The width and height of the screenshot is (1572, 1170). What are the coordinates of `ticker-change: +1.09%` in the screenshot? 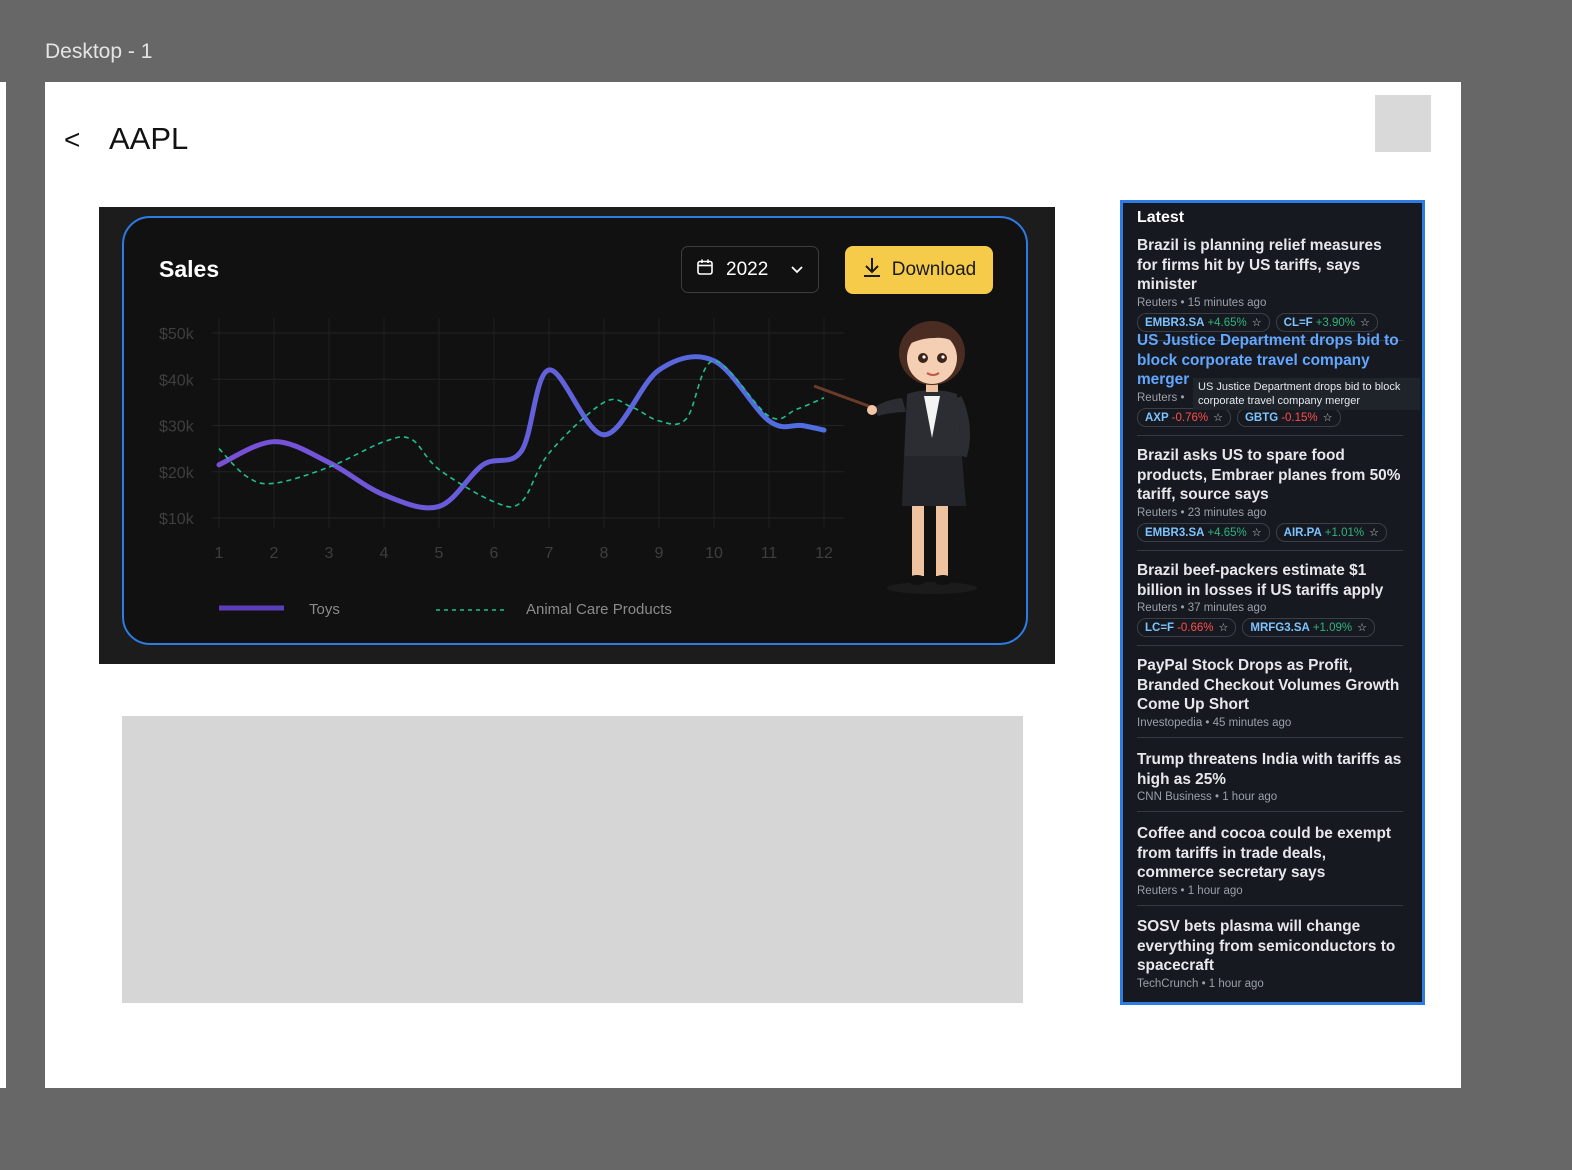 It's located at (1332, 627).